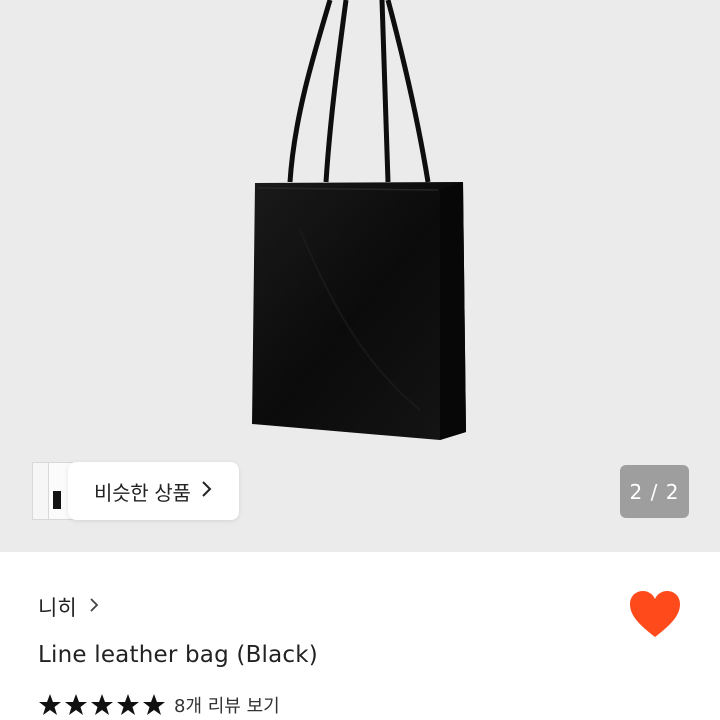  I want to click on favorite-button, so click(655, 615).